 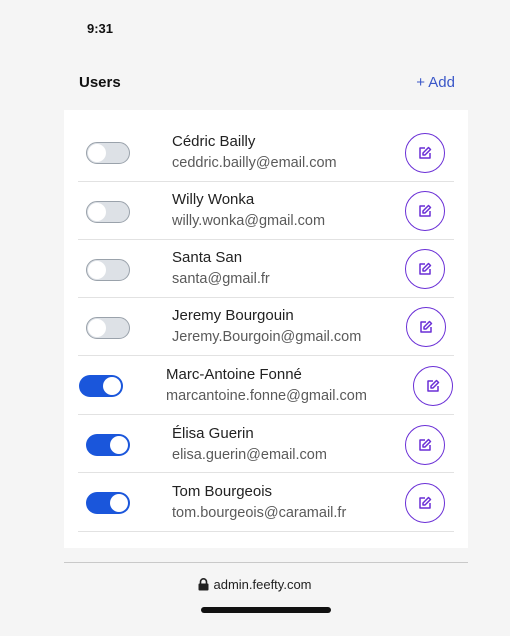 What do you see at coordinates (435, 82) in the screenshot?
I see `add-user-button: + Add` at bounding box center [435, 82].